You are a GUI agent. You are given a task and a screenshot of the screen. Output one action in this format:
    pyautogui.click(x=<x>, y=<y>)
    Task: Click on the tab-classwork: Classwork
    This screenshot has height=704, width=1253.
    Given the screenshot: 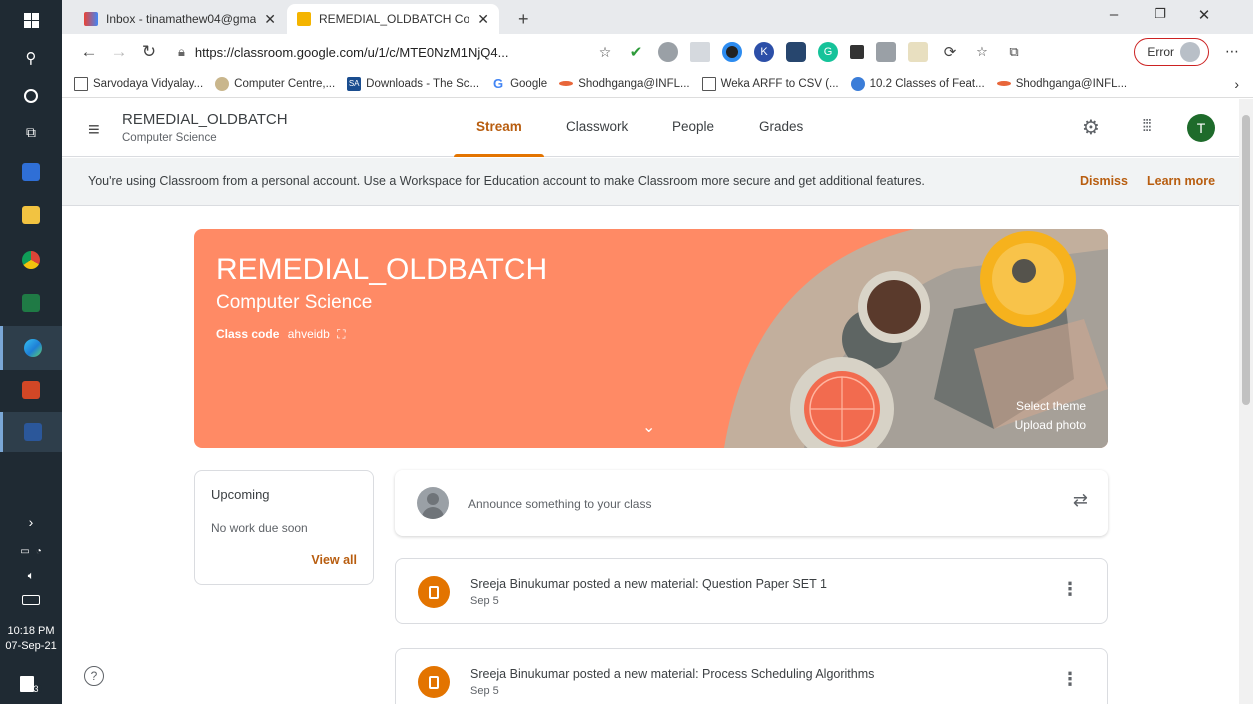 What is the action you would take?
    pyautogui.click(x=597, y=126)
    